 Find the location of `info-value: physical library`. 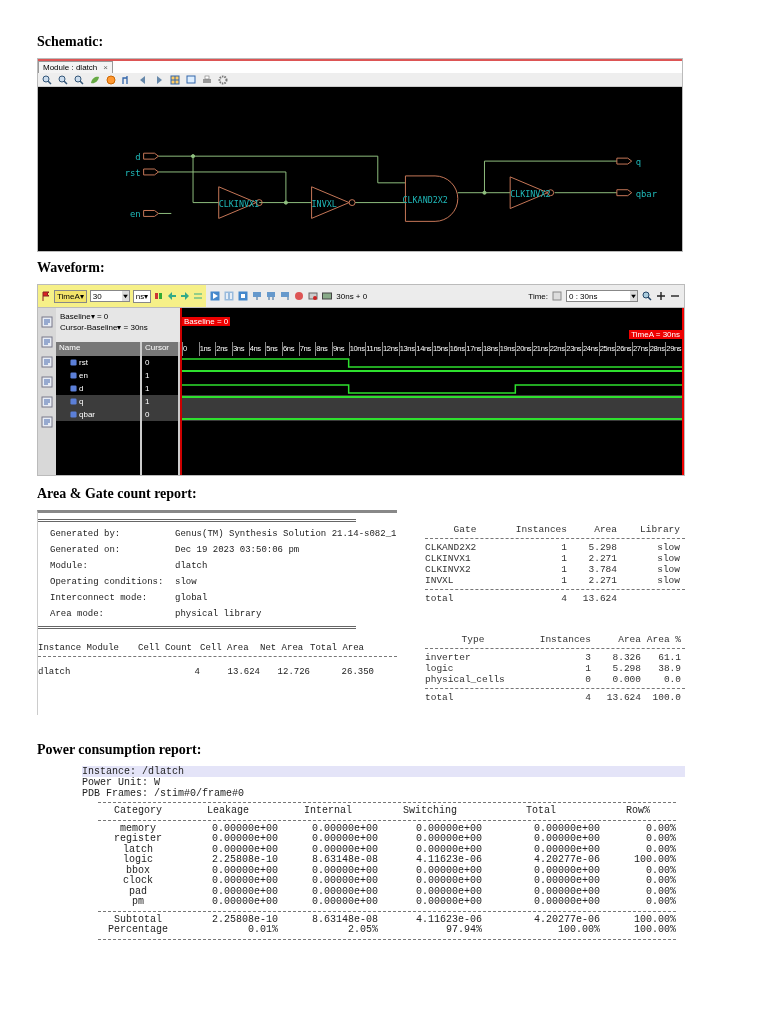

info-value: physical library is located at coordinates (218, 614).